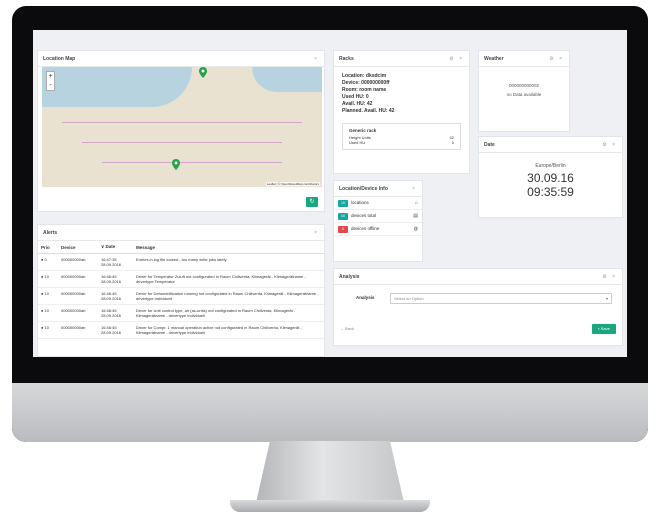 Image resolution: width=657 pixels, height=519 pixels. I want to click on panel-title: Location/Device Info, so click(363, 189).